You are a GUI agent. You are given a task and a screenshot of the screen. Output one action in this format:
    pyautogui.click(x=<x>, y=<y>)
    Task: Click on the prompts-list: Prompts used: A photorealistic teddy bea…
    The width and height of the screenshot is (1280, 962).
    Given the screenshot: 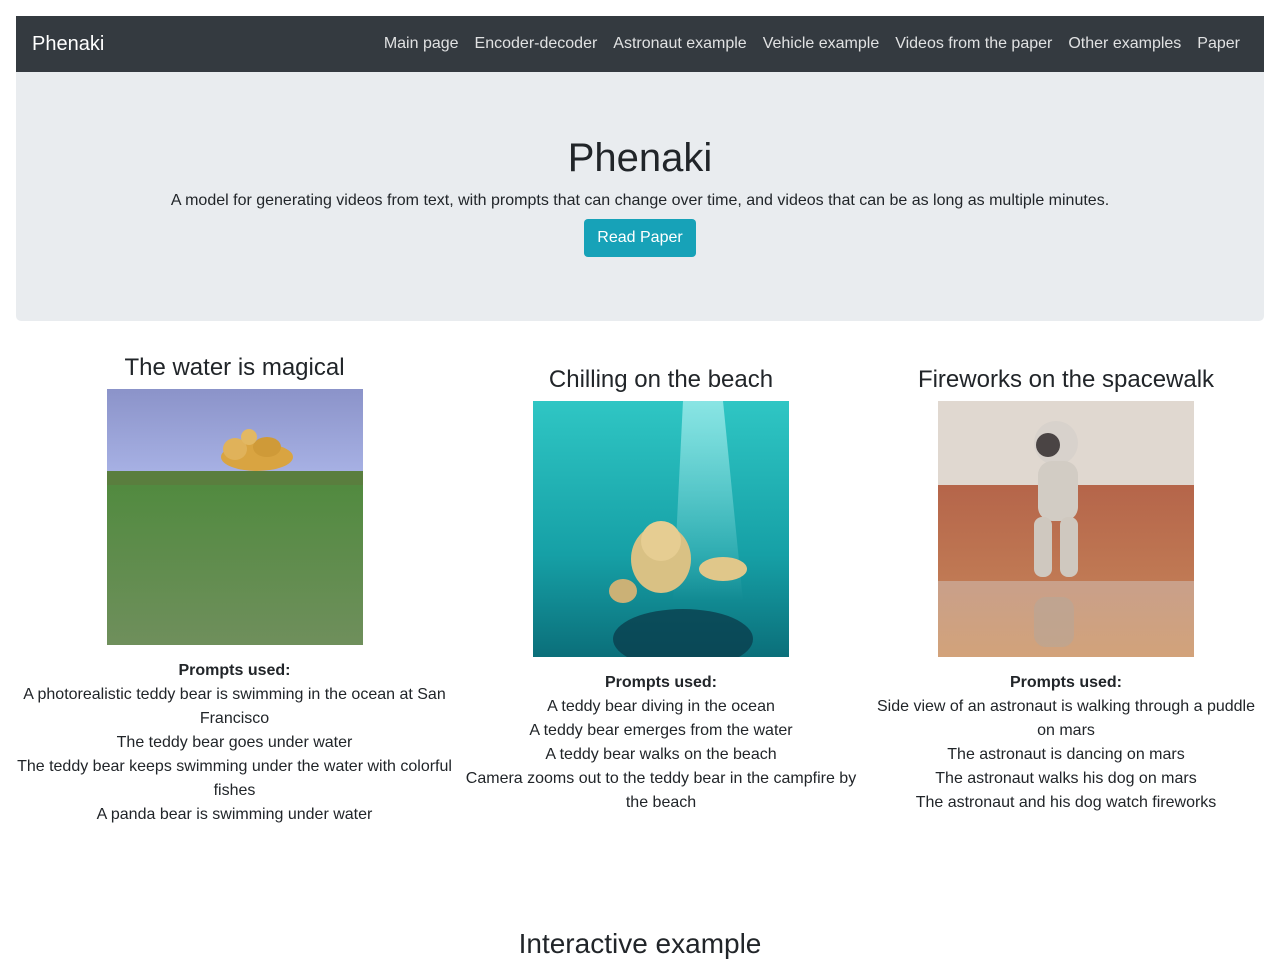 What is the action you would take?
    pyautogui.click(x=234, y=743)
    